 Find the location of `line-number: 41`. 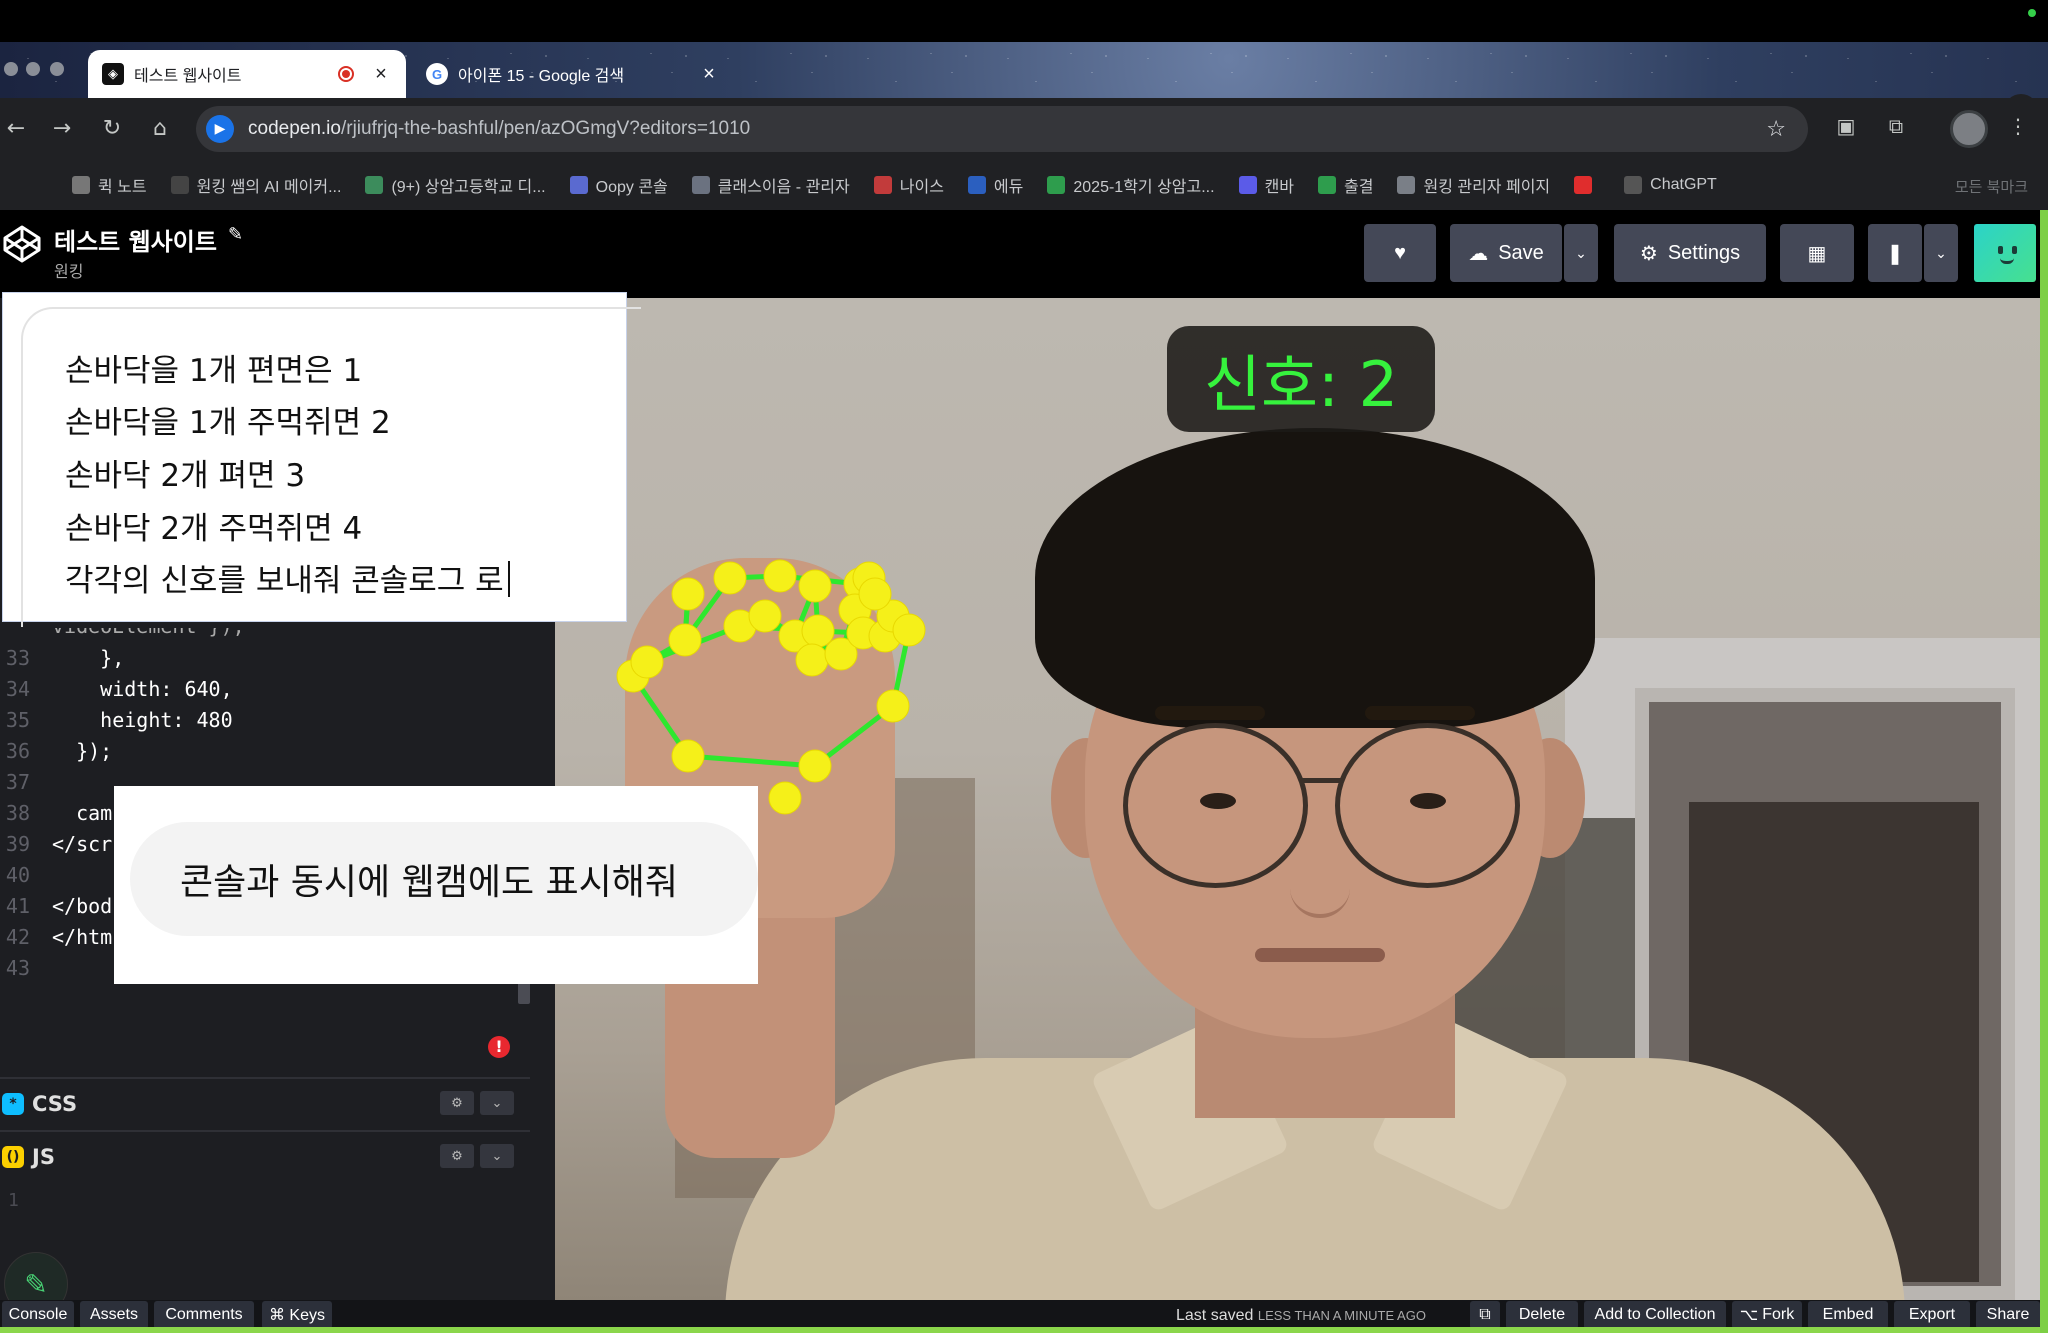

line-number: 41 is located at coordinates (17, 906).